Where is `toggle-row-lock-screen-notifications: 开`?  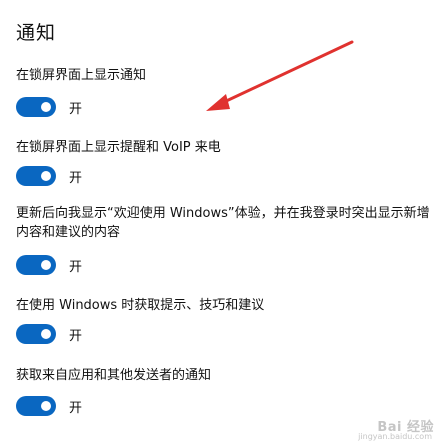 toggle-row-lock-screen-notifications: 开 is located at coordinates (49, 107).